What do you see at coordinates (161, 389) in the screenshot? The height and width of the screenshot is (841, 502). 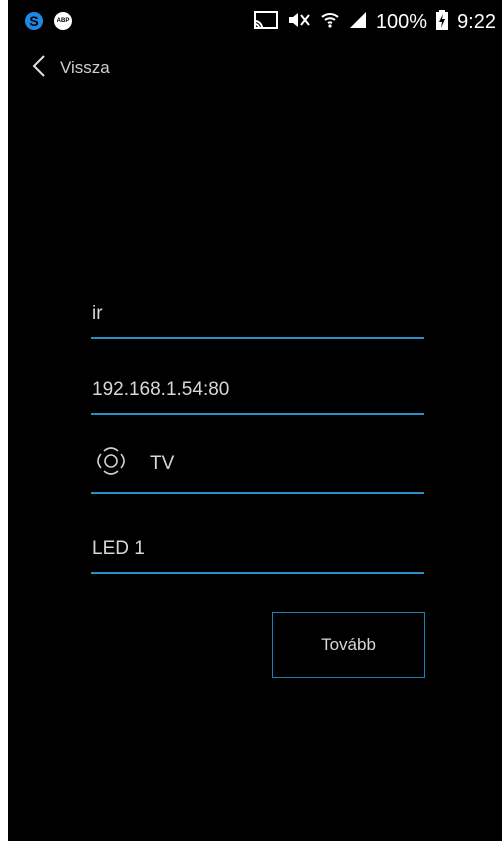 I see `address-field-value: 192.168.1.54:80` at bounding box center [161, 389].